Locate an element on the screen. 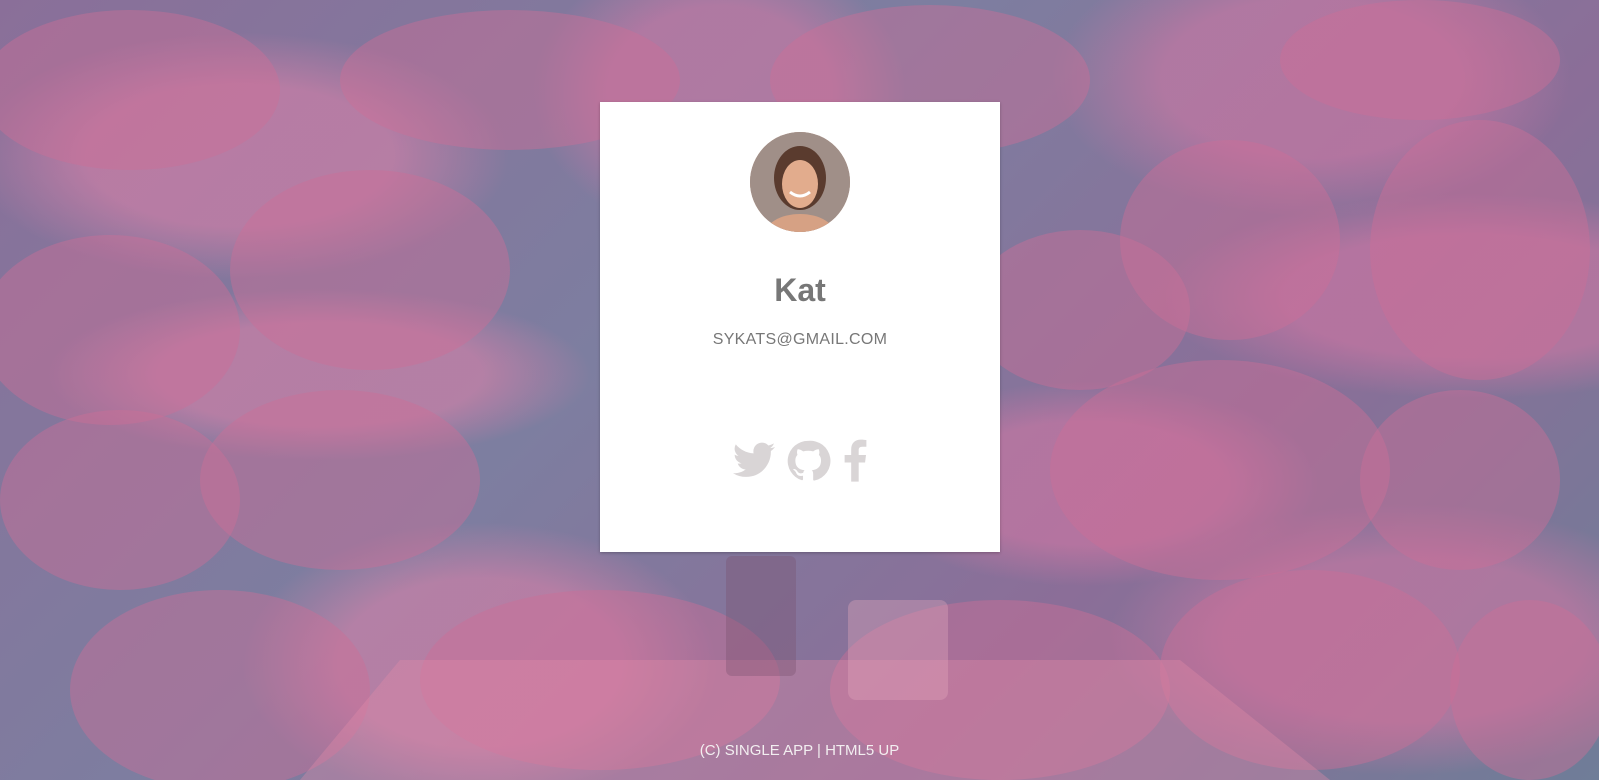 The width and height of the screenshot is (1599, 780). github-icon is located at coordinates (809, 460).